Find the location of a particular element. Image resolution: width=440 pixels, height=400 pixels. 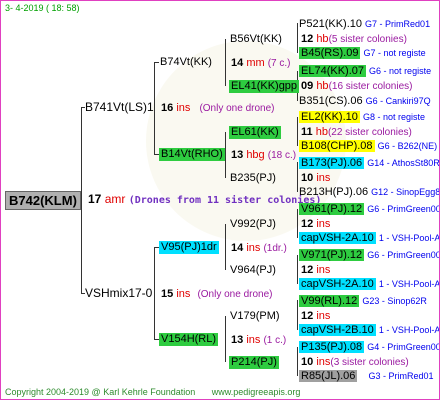

ss-num: 14 is located at coordinates (237, 63).